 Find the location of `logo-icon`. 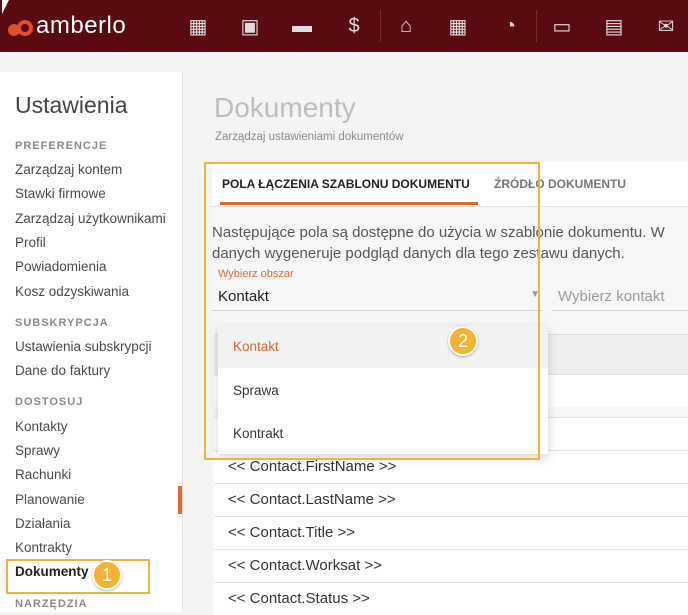

logo-icon is located at coordinates (21, 26).